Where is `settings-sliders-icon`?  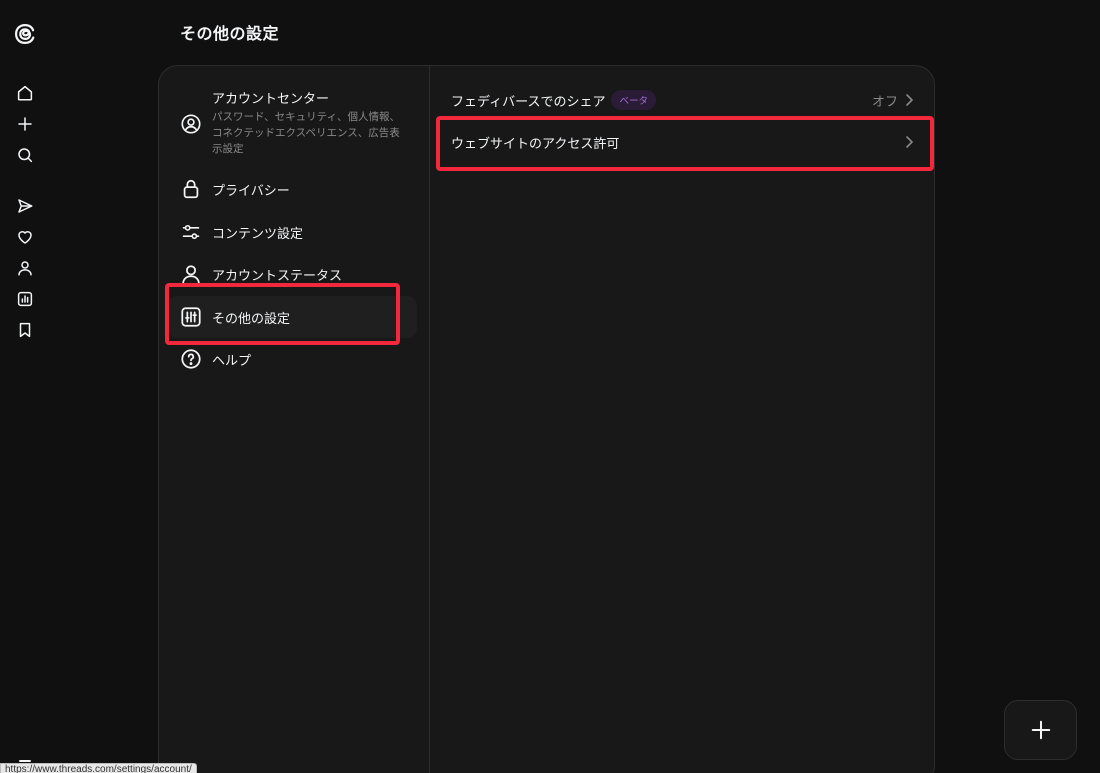 settings-sliders-icon is located at coordinates (191, 317).